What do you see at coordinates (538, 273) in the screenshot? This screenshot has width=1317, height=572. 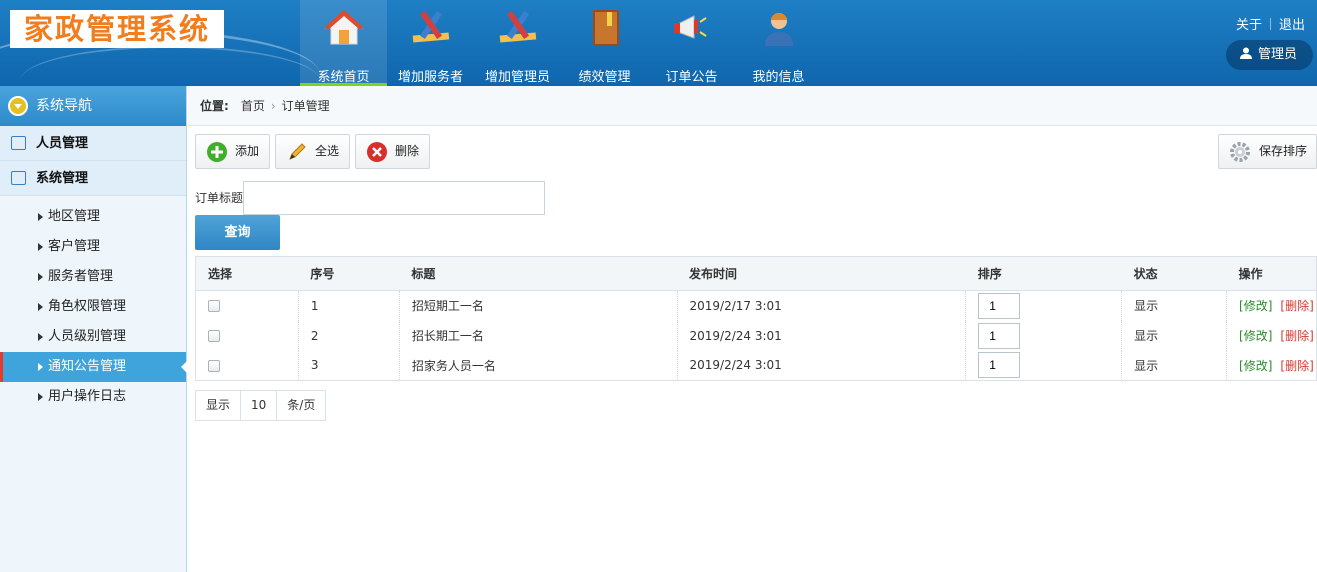 I see `column-header-title: 标题` at bounding box center [538, 273].